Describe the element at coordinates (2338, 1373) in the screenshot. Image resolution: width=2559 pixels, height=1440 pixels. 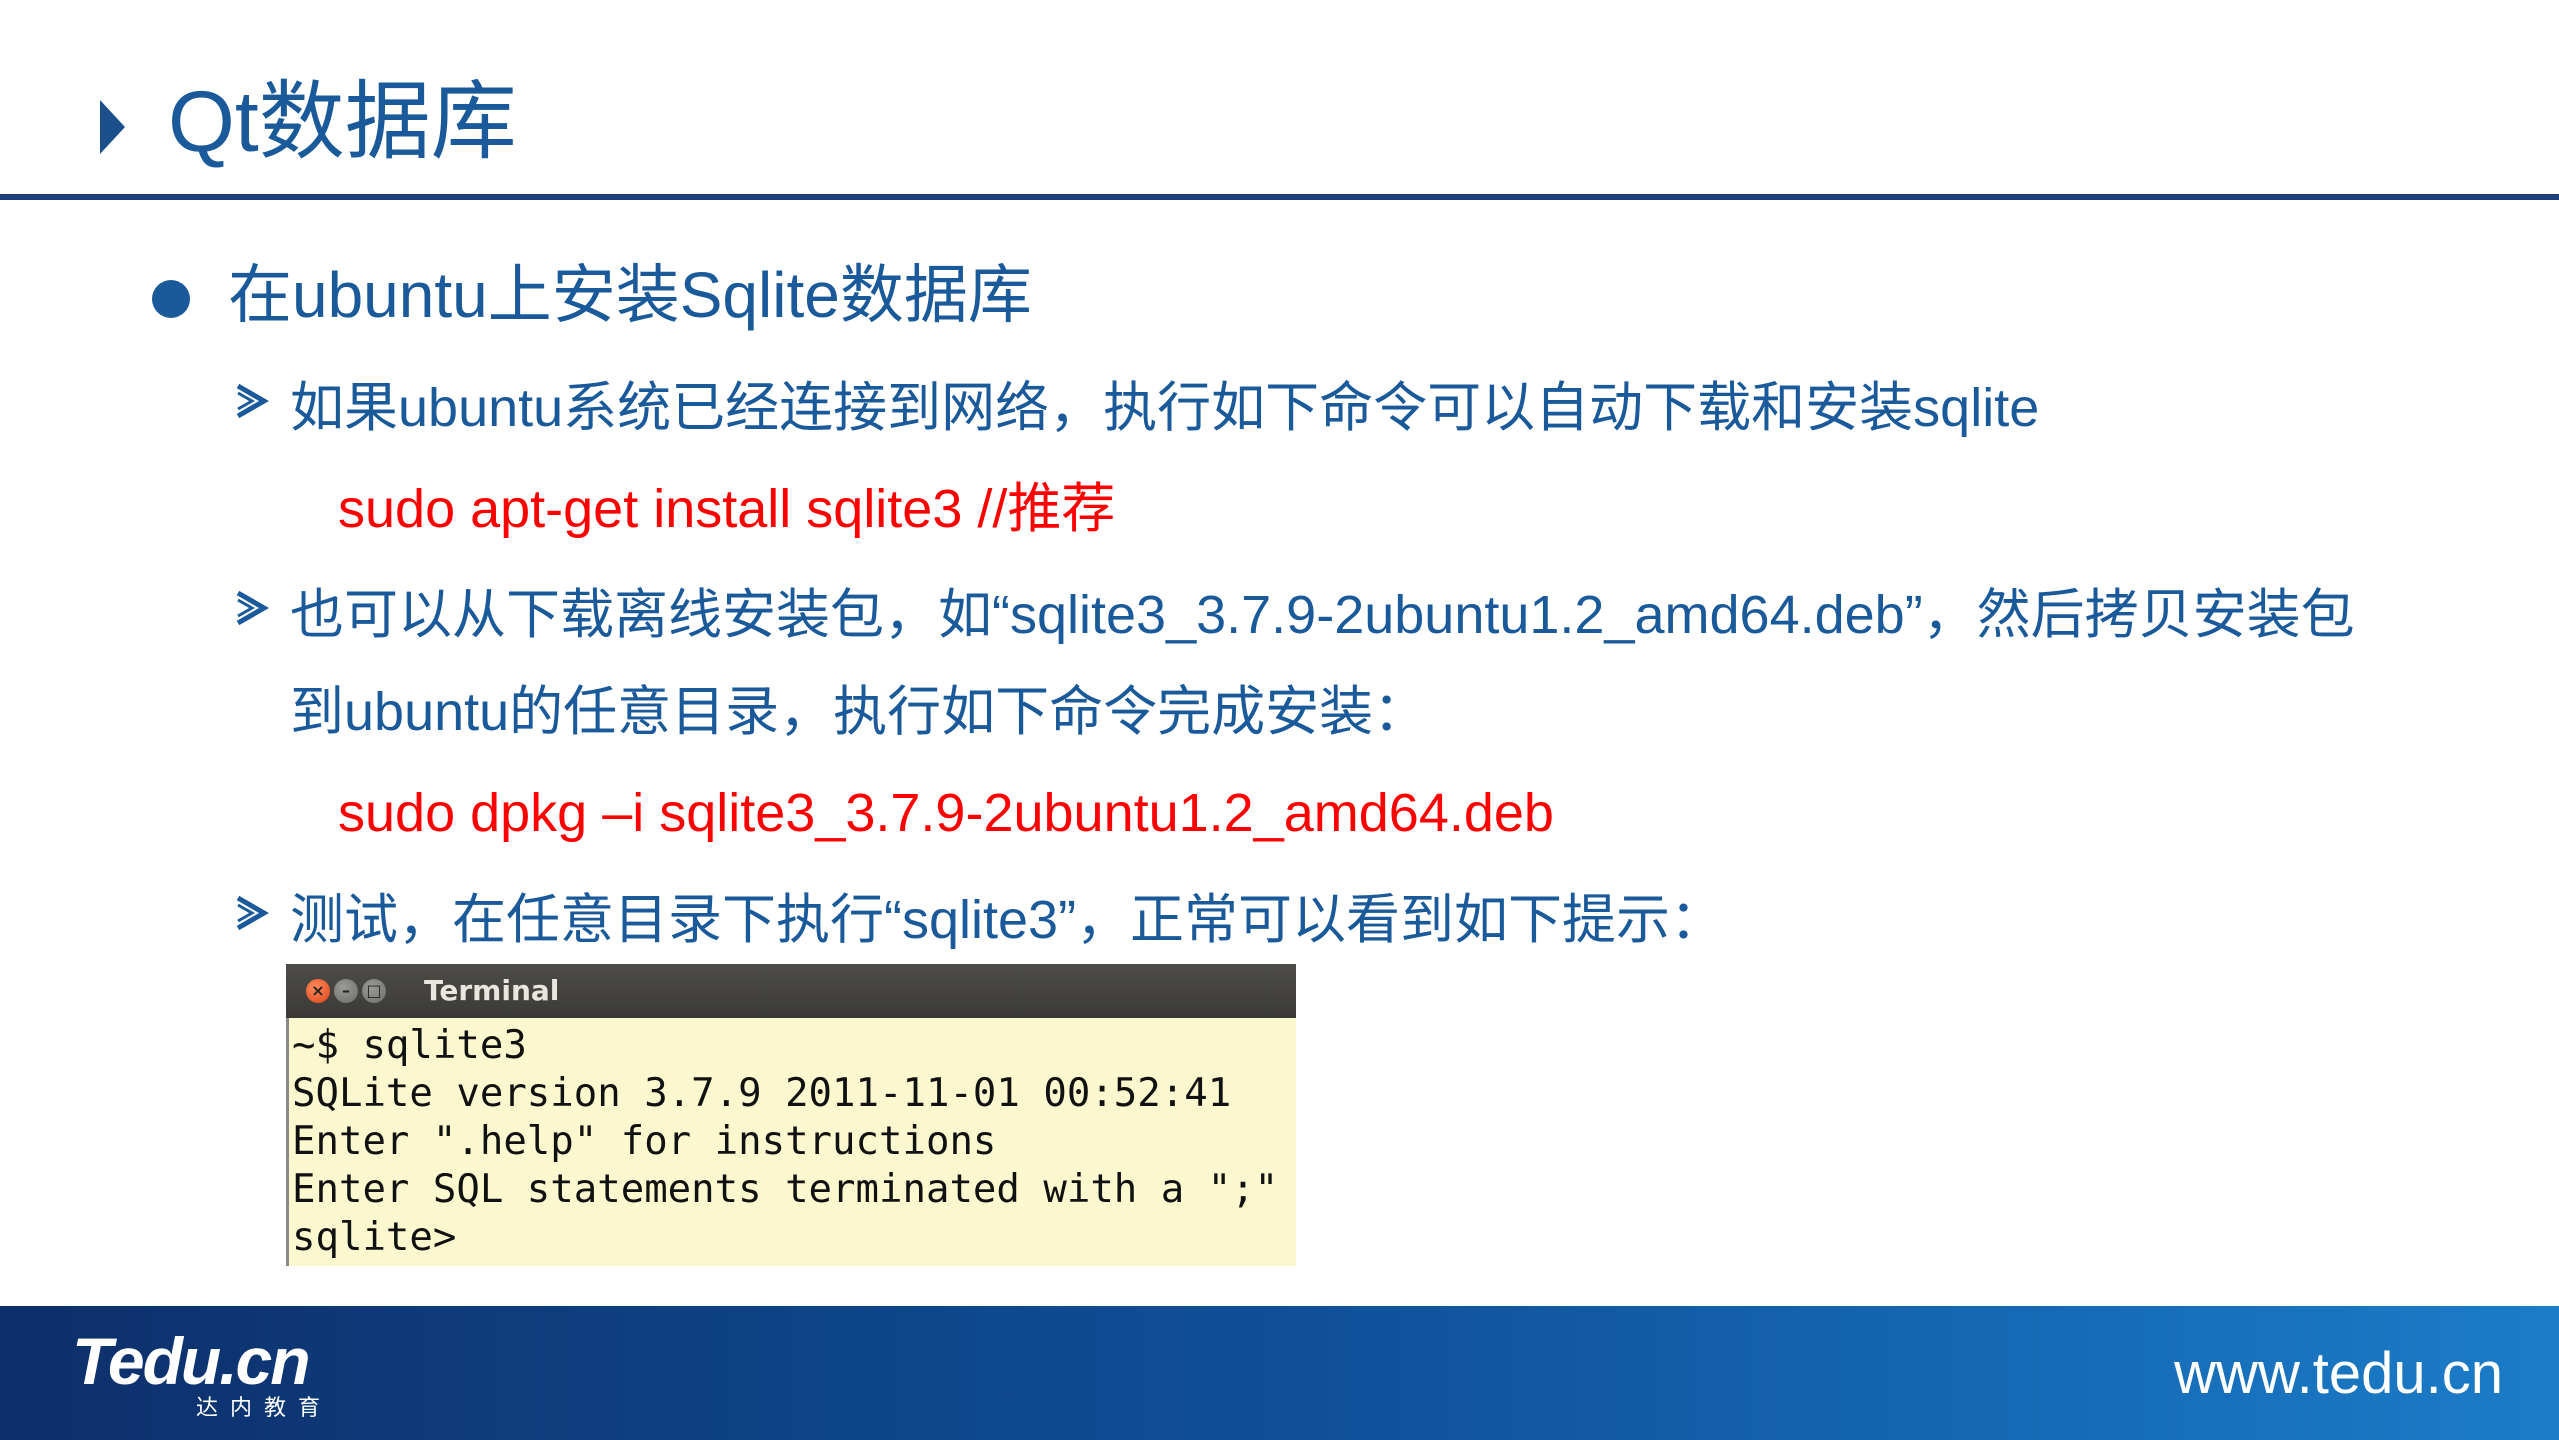
I see `website-url: www.tedu.cn` at that location.